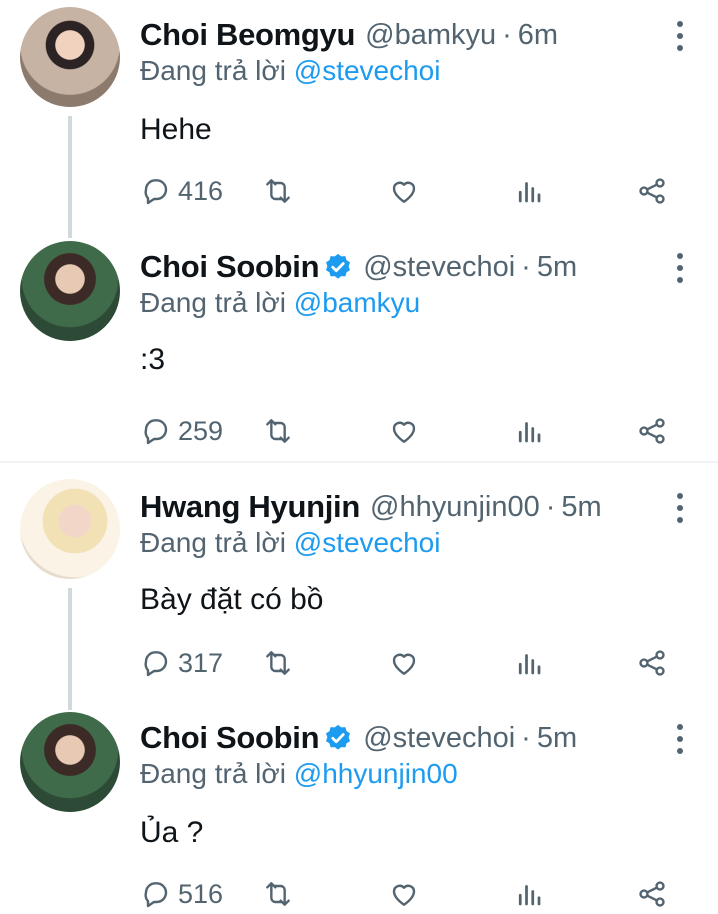 This screenshot has height=914, width=718. I want to click on tweet-actions: 259, so click(410, 431).